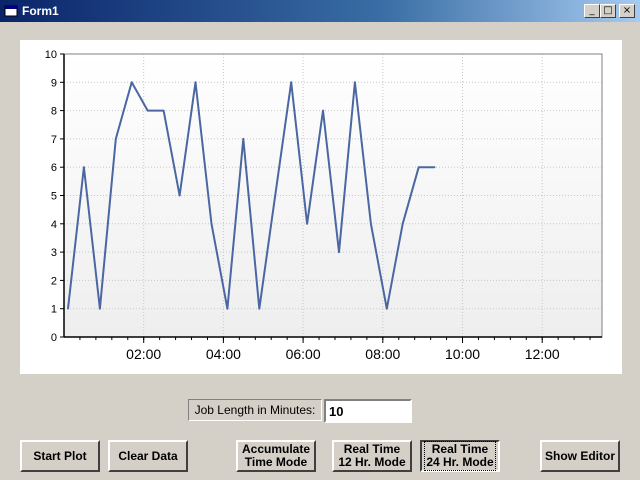 This screenshot has width=640, height=480. I want to click on y-tick-label: 6, so click(54, 168).